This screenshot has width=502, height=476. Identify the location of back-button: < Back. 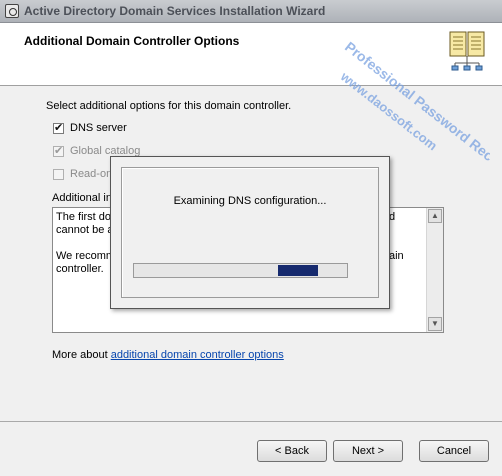
(292, 451).